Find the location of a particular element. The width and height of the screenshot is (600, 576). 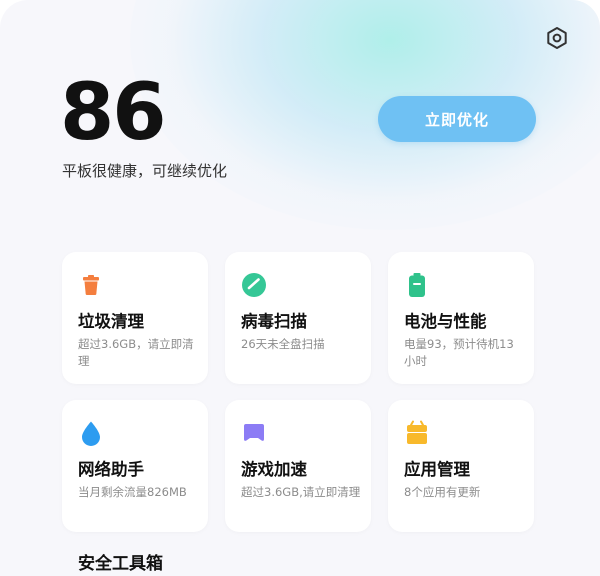

card-title: 游戏加速 is located at coordinates (274, 469).